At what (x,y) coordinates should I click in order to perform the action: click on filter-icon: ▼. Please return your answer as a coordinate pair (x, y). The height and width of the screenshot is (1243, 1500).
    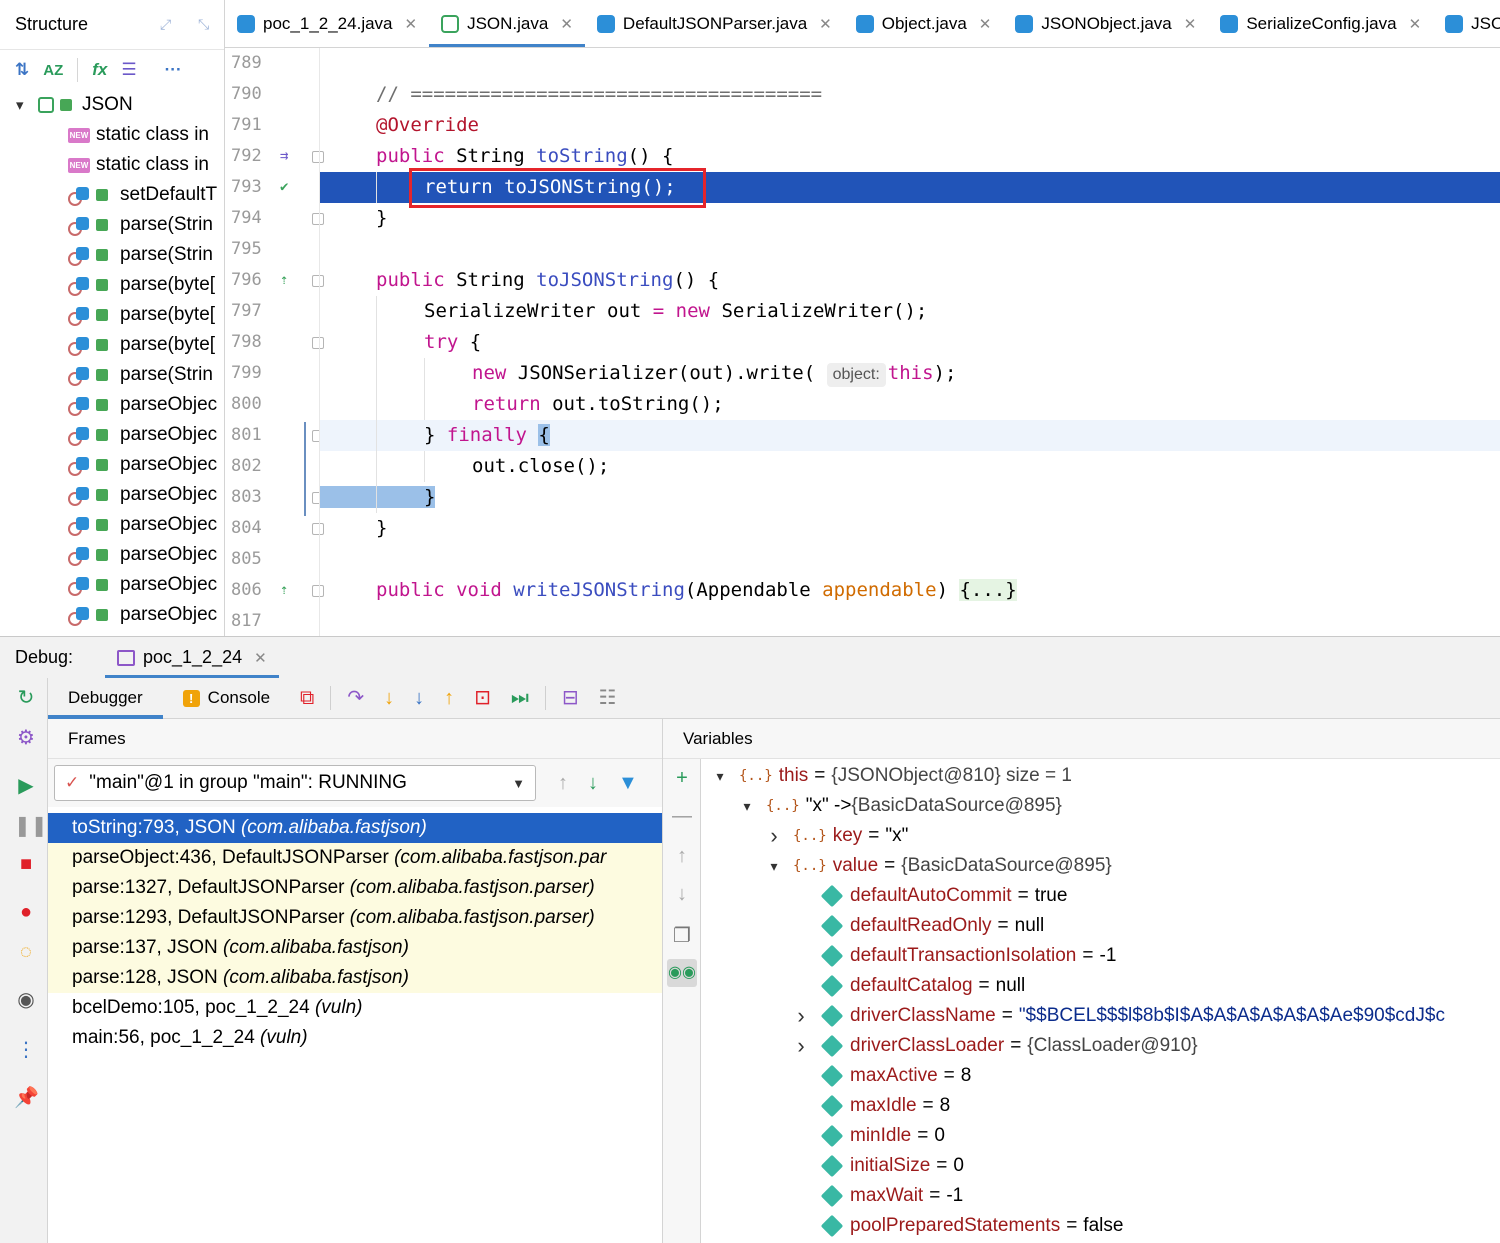
    Looking at the image, I should click on (628, 783).